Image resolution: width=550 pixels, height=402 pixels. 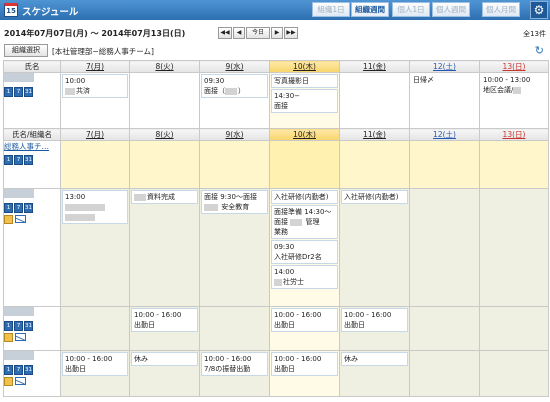 What do you see at coordinates (95, 207) in the screenshot?
I see `event: 13:00` at bounding box center [95, 207].